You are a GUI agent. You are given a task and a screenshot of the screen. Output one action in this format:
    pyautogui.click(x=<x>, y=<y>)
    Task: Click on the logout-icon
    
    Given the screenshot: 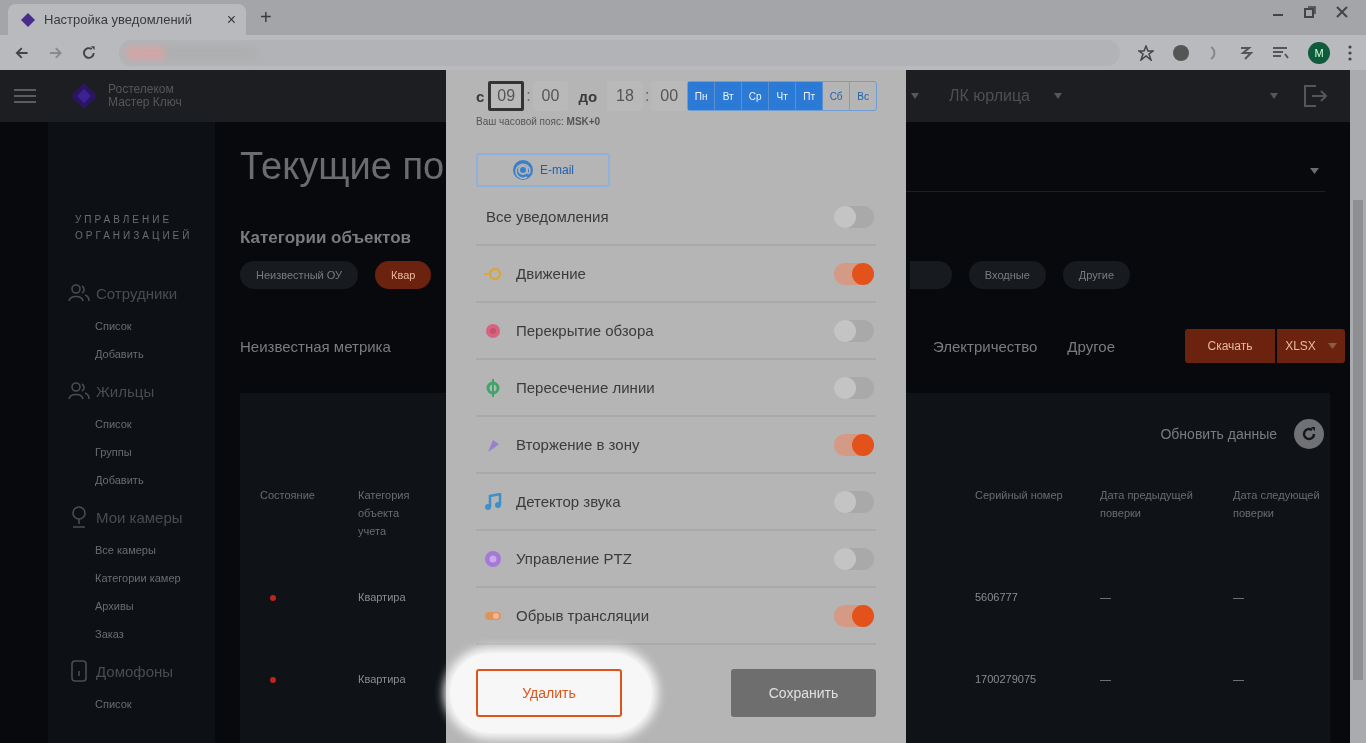 What is the action you would take?
    pyautogui.click(x=1315, y=96)
    